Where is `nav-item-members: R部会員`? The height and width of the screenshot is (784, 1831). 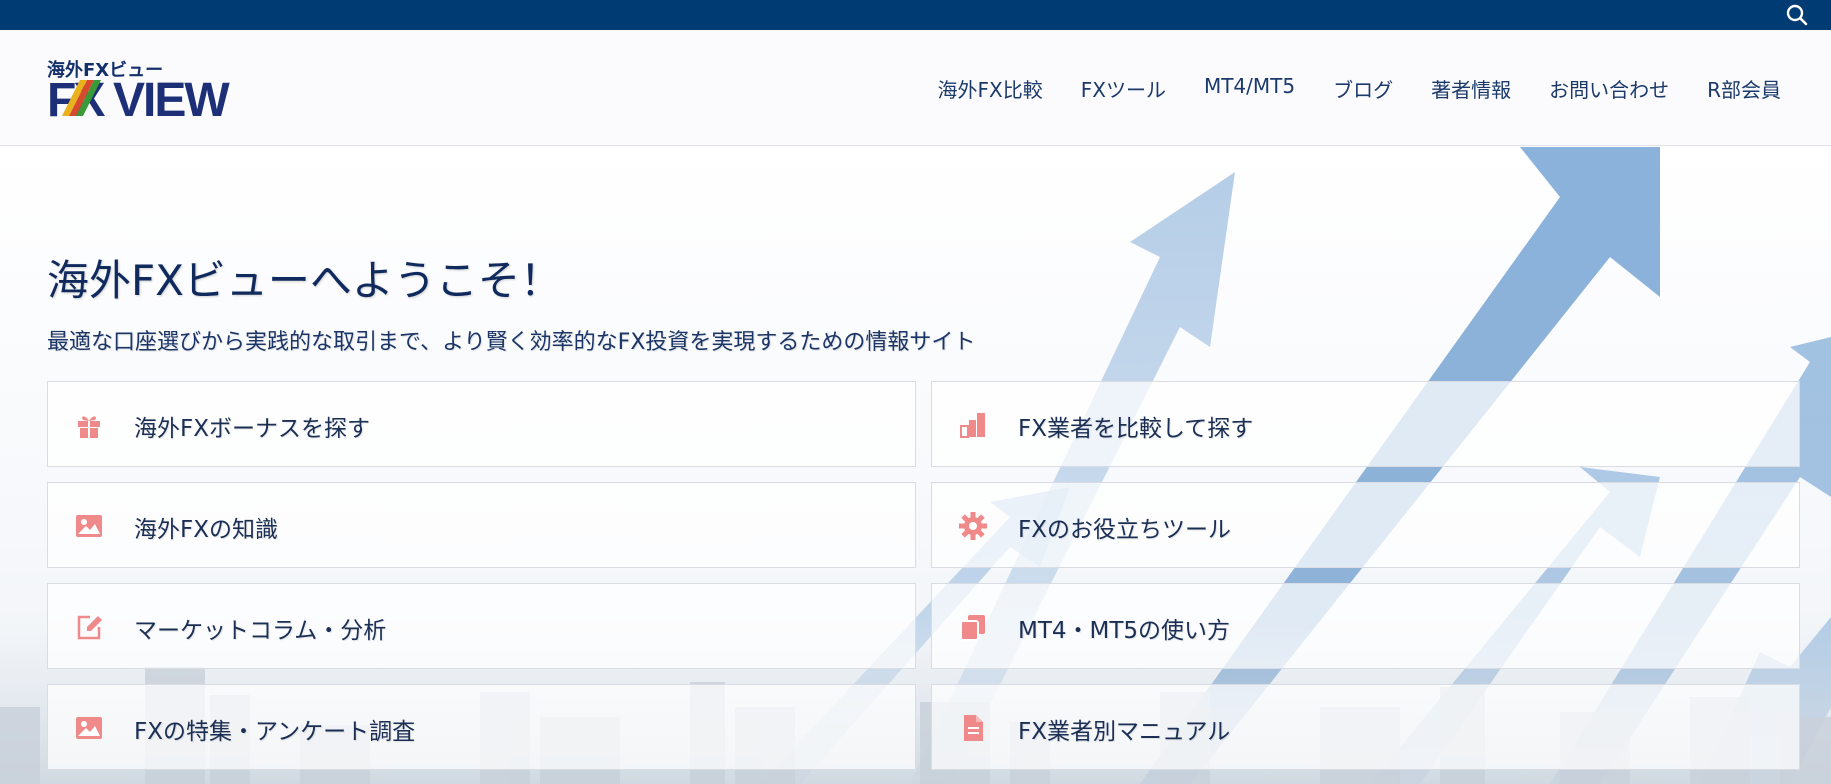
nav-item-members: R部会員 is located at coordinates (1744, 88).